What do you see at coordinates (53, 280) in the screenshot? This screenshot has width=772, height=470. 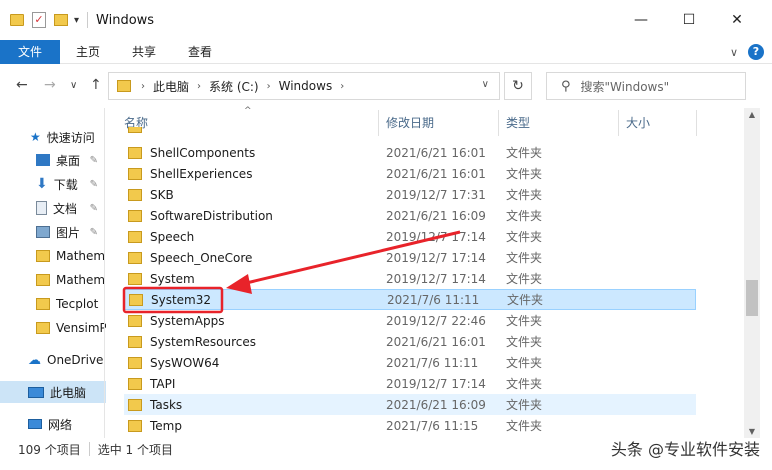 I see `nav-item-mathem-2: Mathem` at bounding box center [53, 280].